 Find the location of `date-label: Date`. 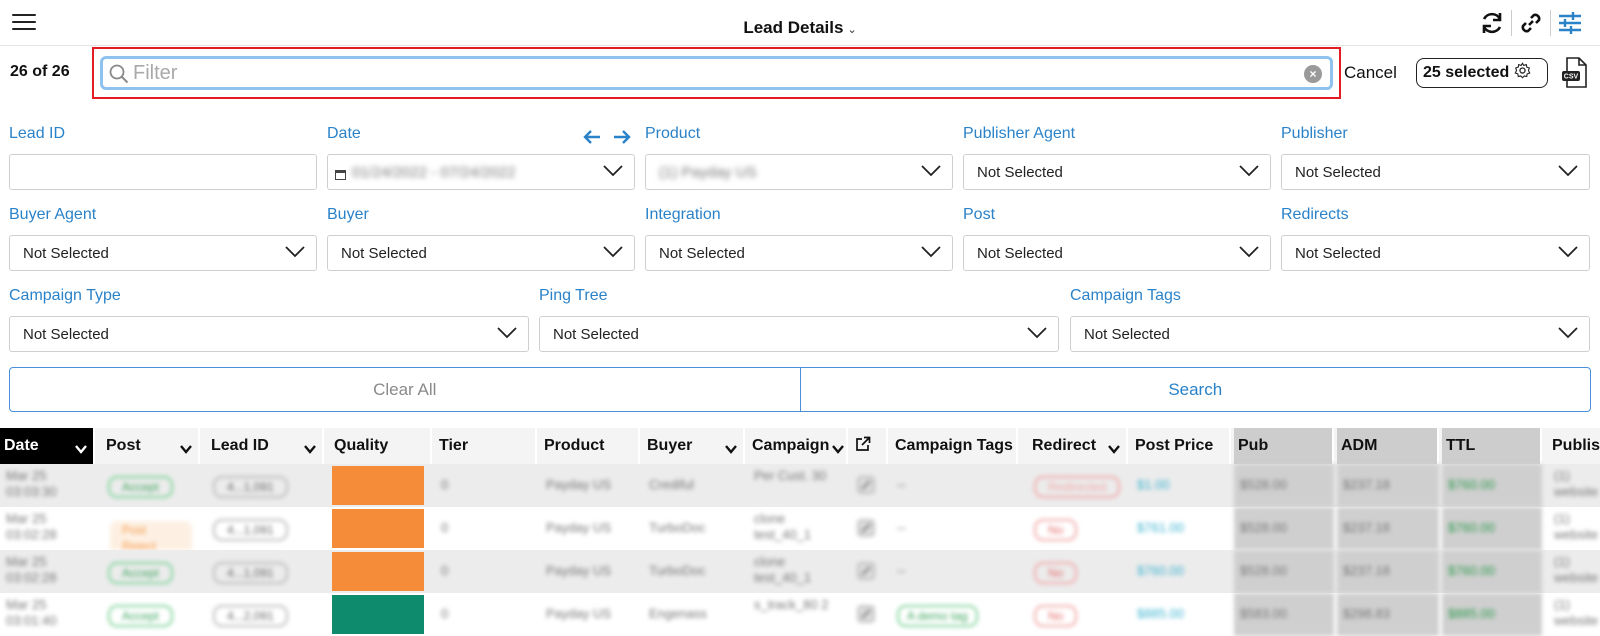

date-label: Date is located at coordinates (344, 133).